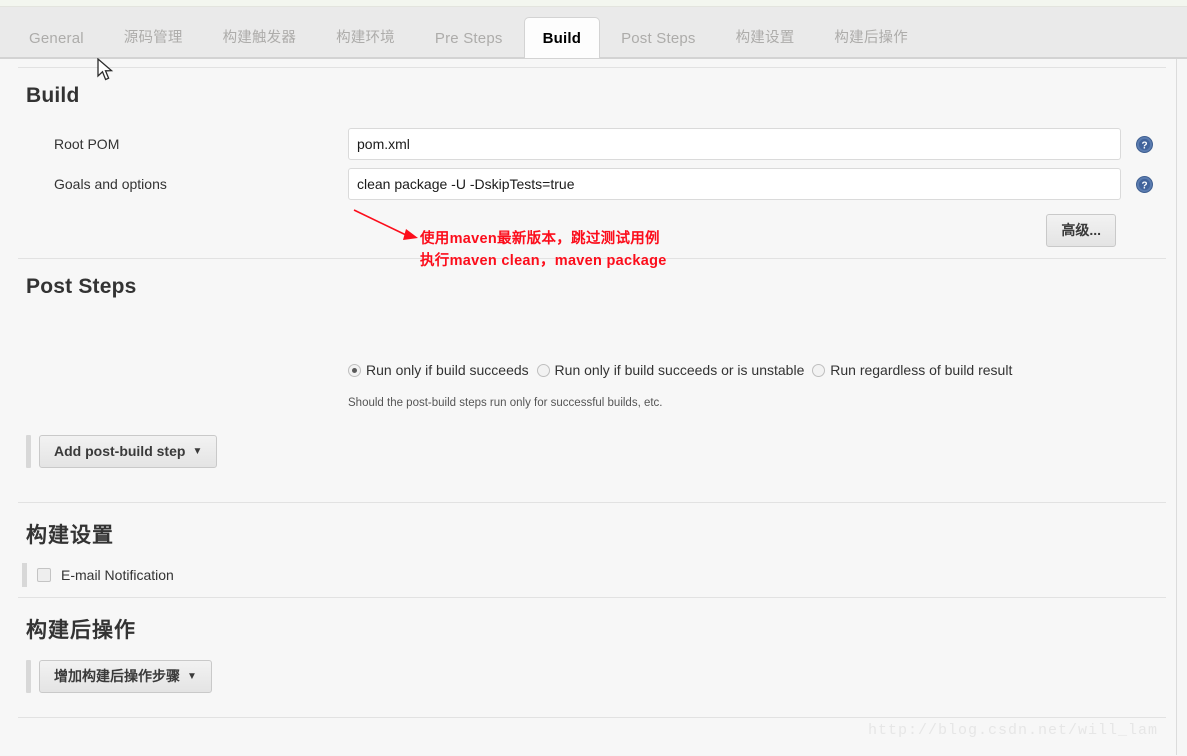  Describe the element at coordinates (592, 717) in the screenshot. I see `divider-bottom` at that location.